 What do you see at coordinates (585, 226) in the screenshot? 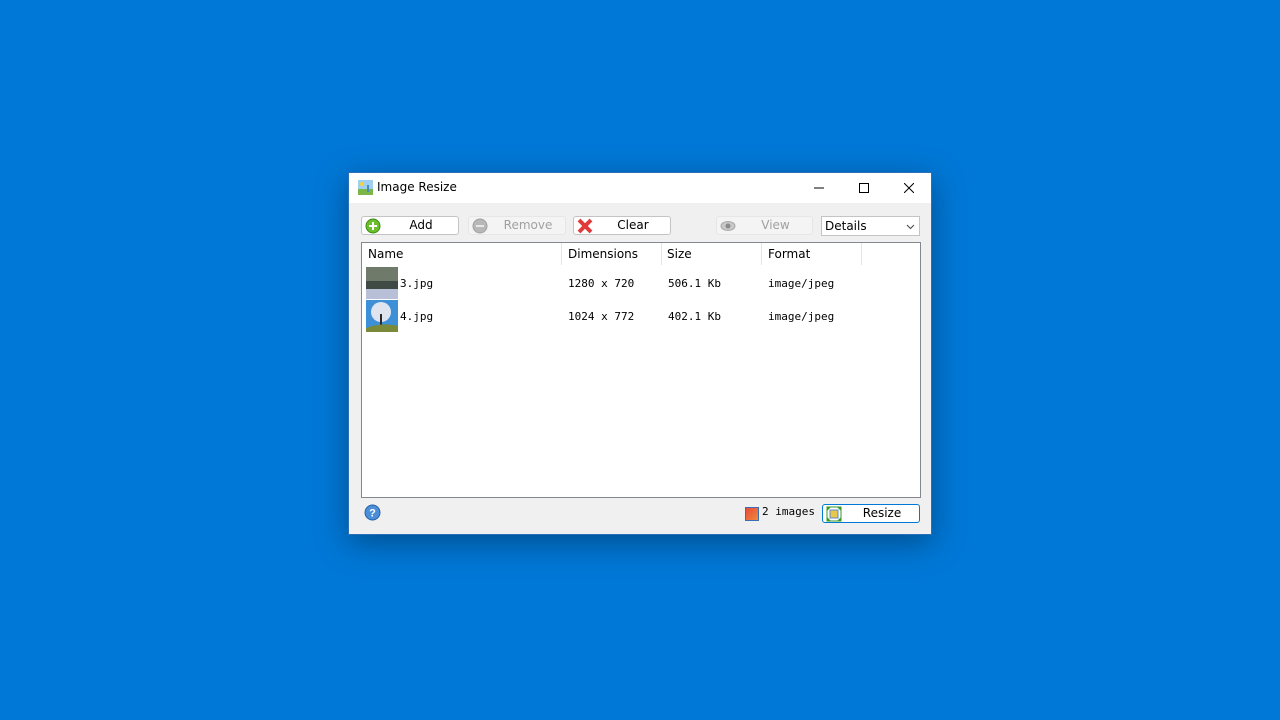
I see `red-x-icon` at bounding box center [585, 226].